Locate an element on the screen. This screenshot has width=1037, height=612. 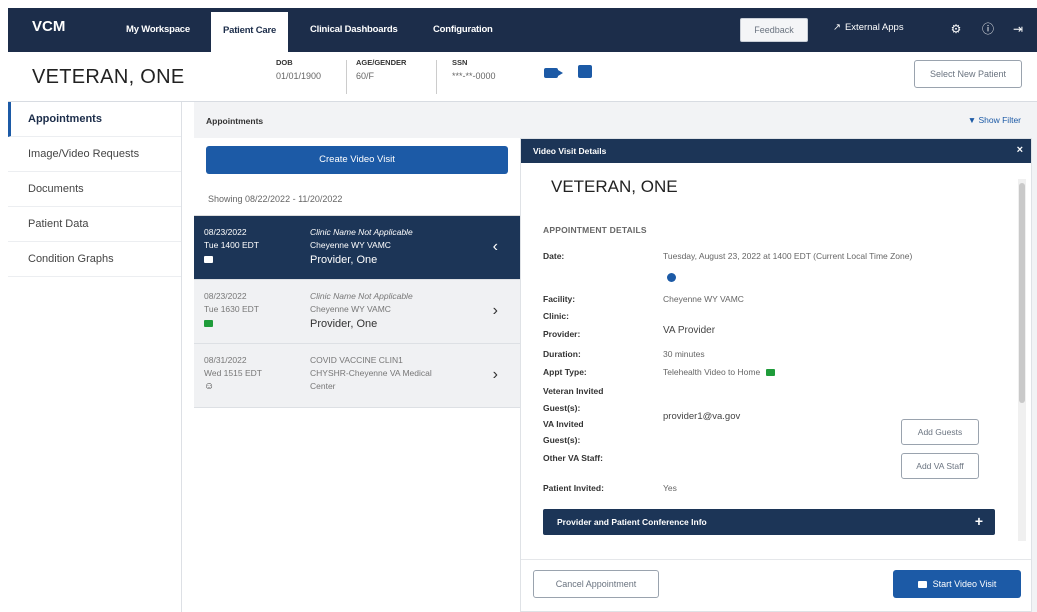
sidebar-item-appointments: Appointments is located at coordinates (94, 119).